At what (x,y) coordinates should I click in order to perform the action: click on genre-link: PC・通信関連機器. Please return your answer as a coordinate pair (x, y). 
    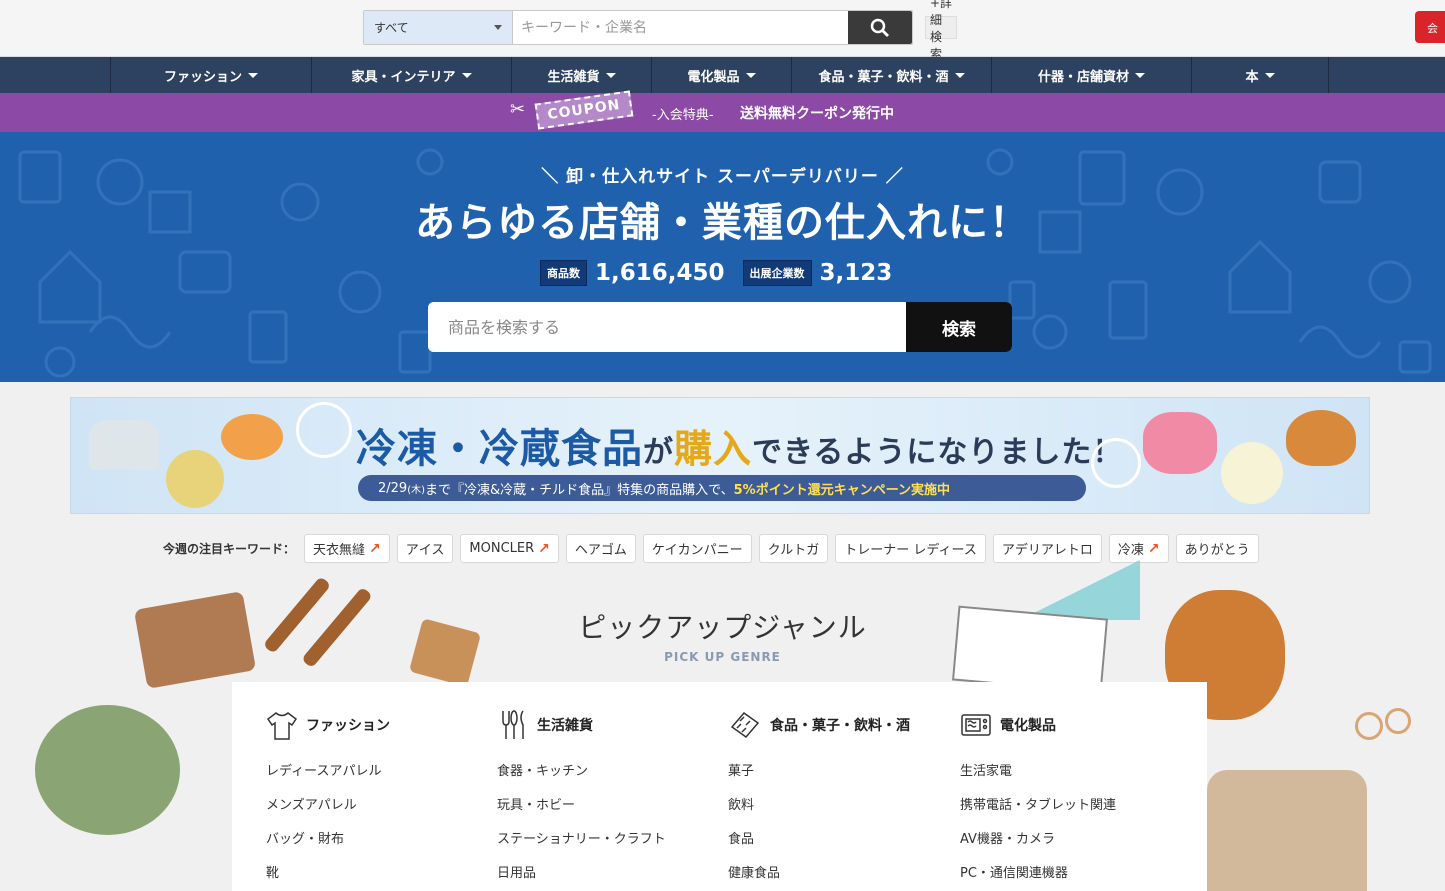
    Looking at the image, I should click on (1038, 871).